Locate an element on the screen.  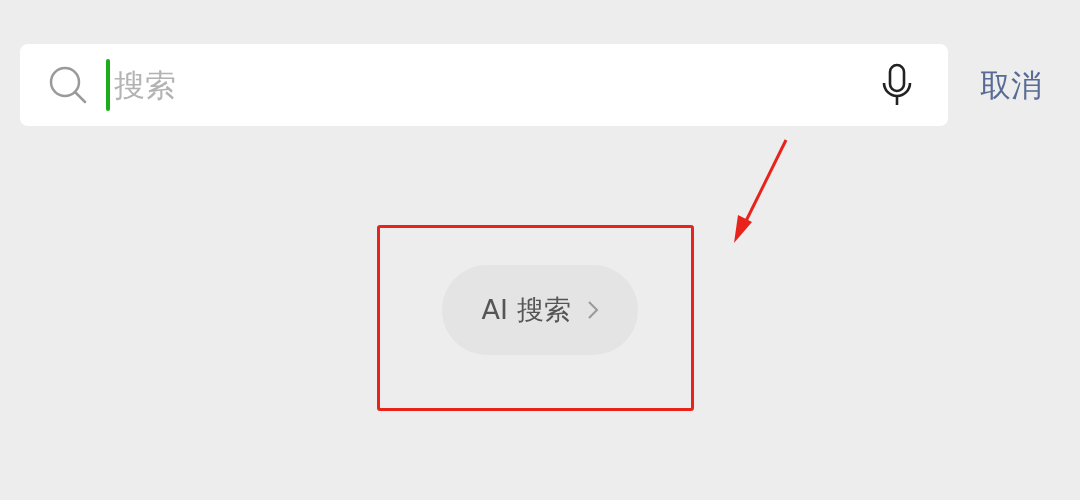
search-icon is located at coordinates (68, 85).